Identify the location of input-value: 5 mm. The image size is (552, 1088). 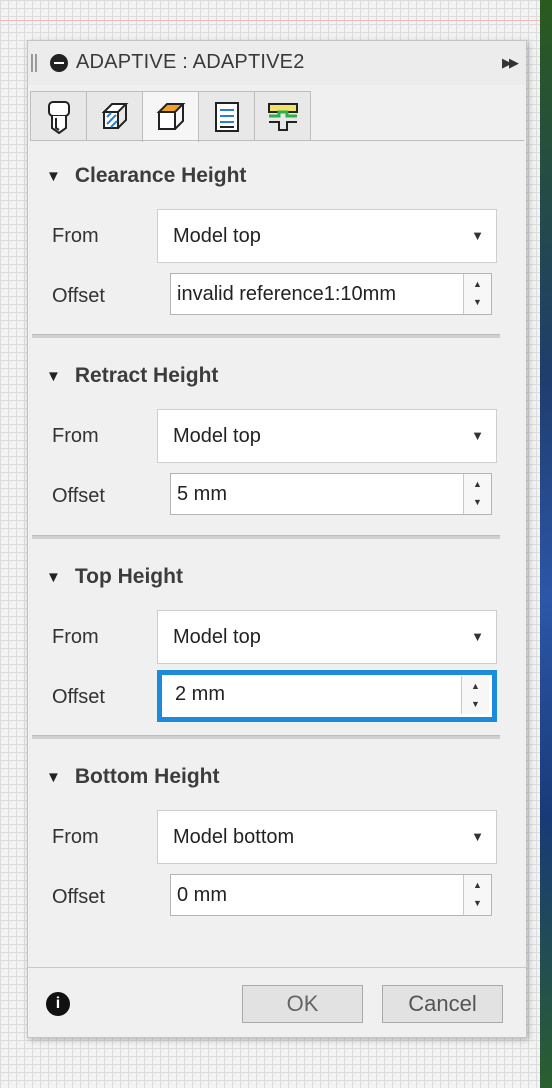
(202, 494).